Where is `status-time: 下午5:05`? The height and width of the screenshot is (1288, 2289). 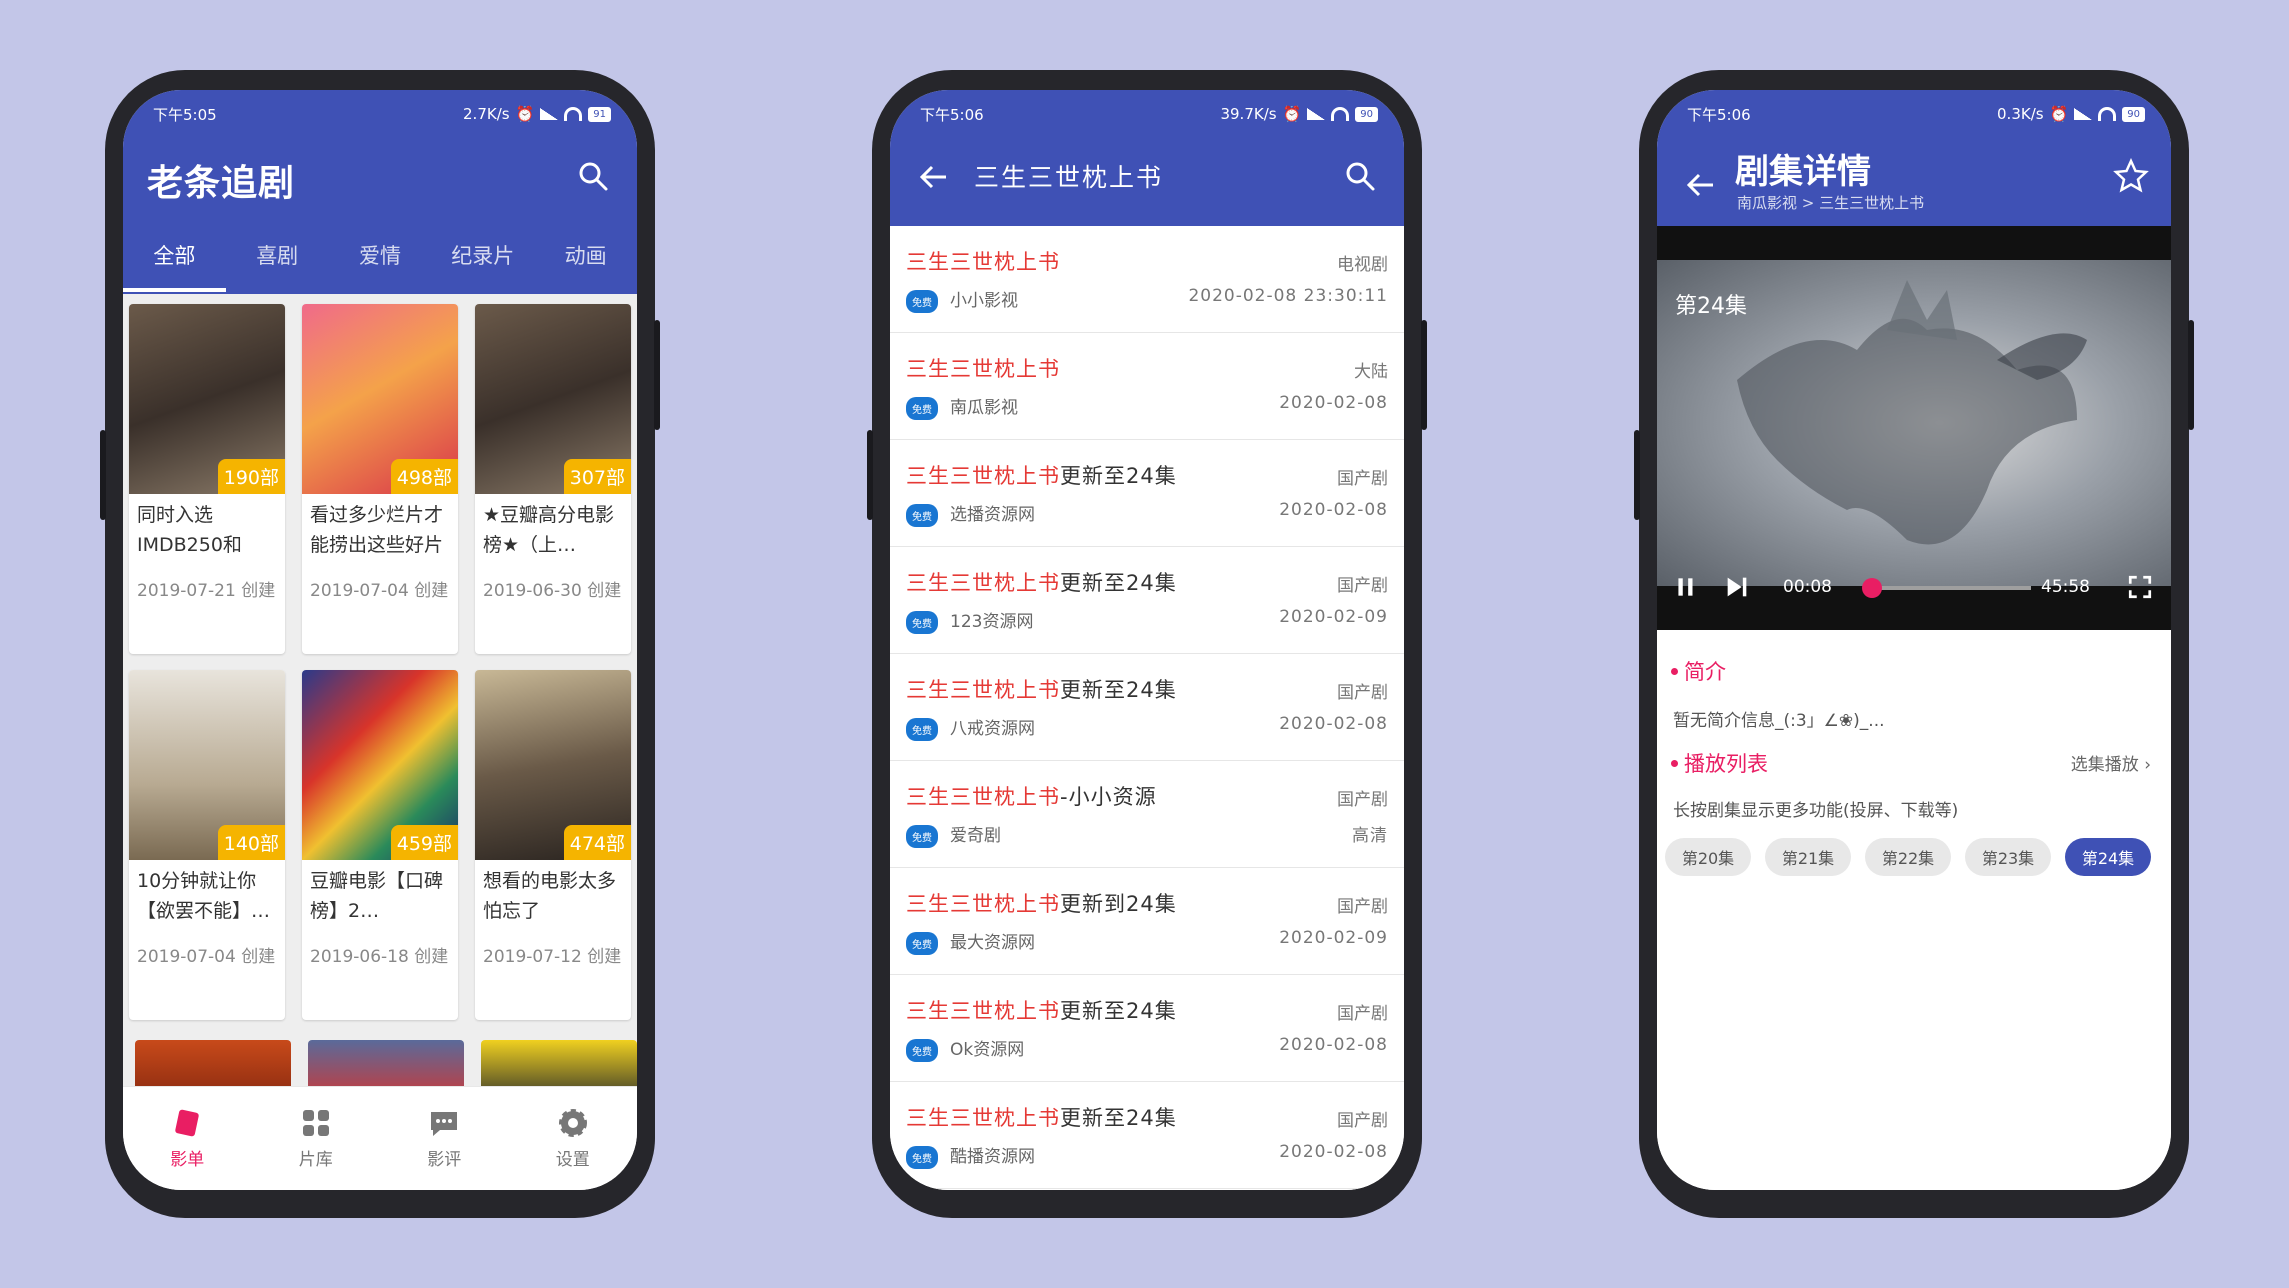 status-time: 下午5:05 is located at coordinates (185, 114).